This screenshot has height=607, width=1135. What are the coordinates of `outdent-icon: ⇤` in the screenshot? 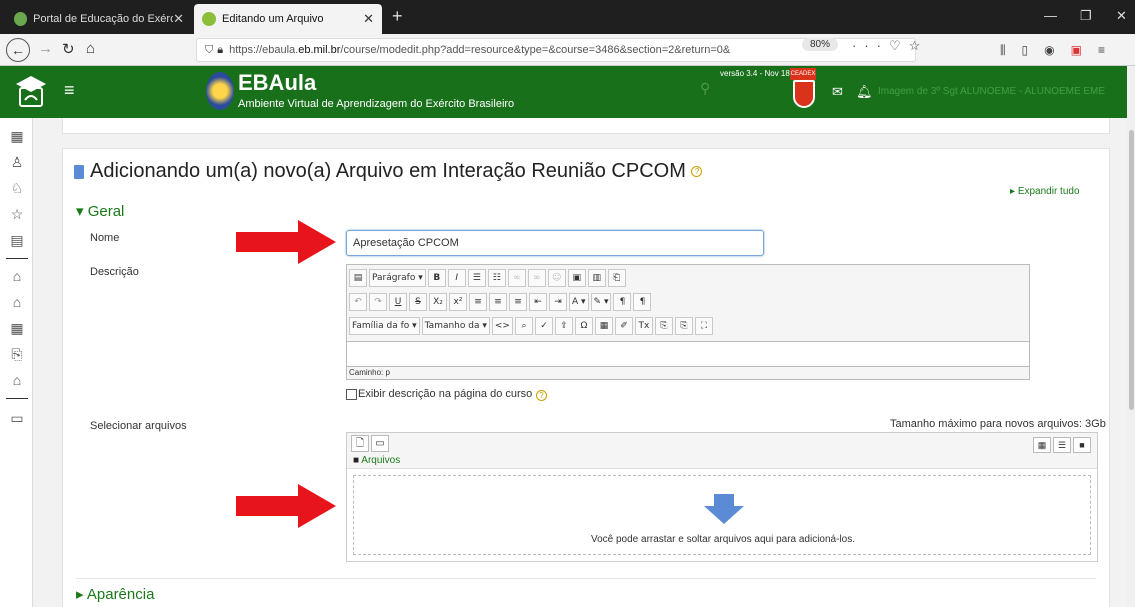 It's located at (538, 302).